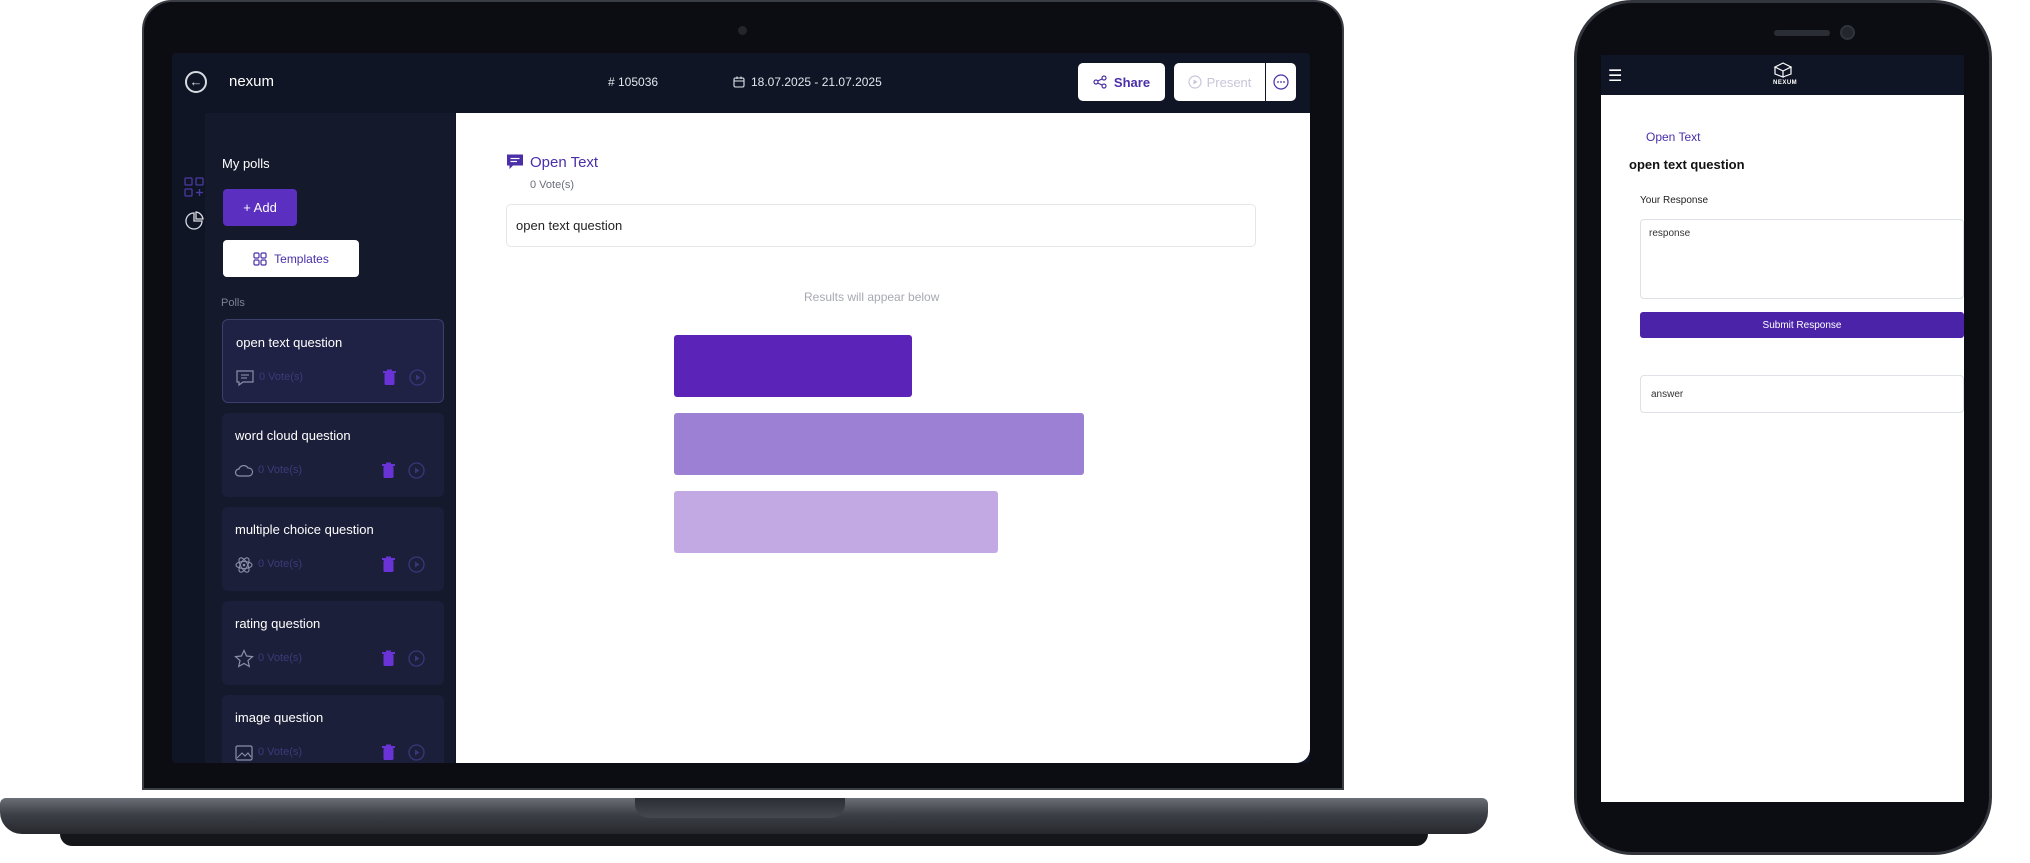  Describe the element at coordinates (872, 297) in the screenshot. I see `results-note: Results will appear below` at that location.